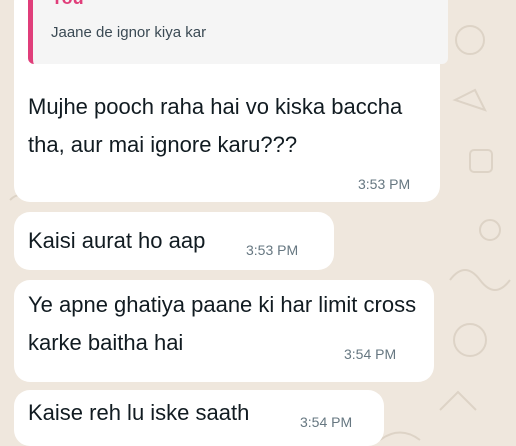  What do you see at coordinates (139, 412) in the screenshot?
I see `message-text: Kaise reh lu iske saath` at bounding box center [139, 412].